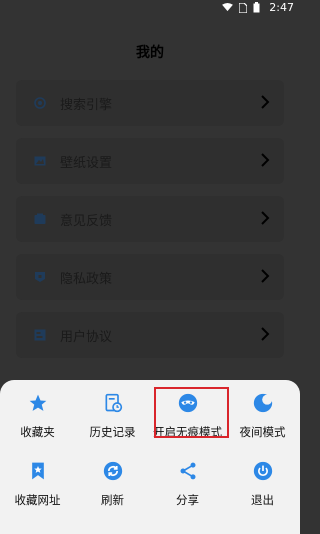 This screenshot has width=320, height=534. I want to click on menu-item-feedback: 意见反馈, so click(150, 219).